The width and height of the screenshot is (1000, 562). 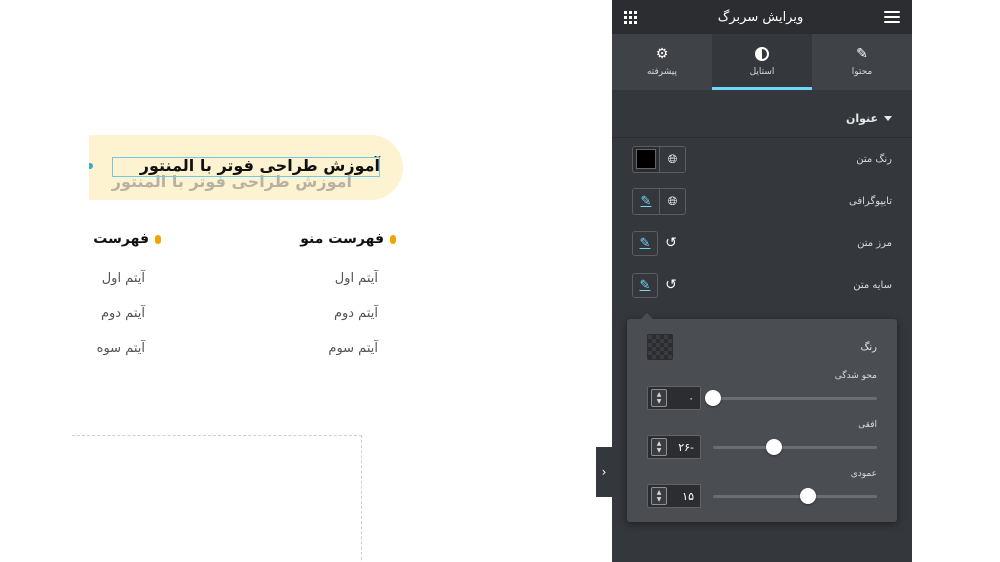 I want to click on number-value: ۱۵, so click(x=688, y=496).